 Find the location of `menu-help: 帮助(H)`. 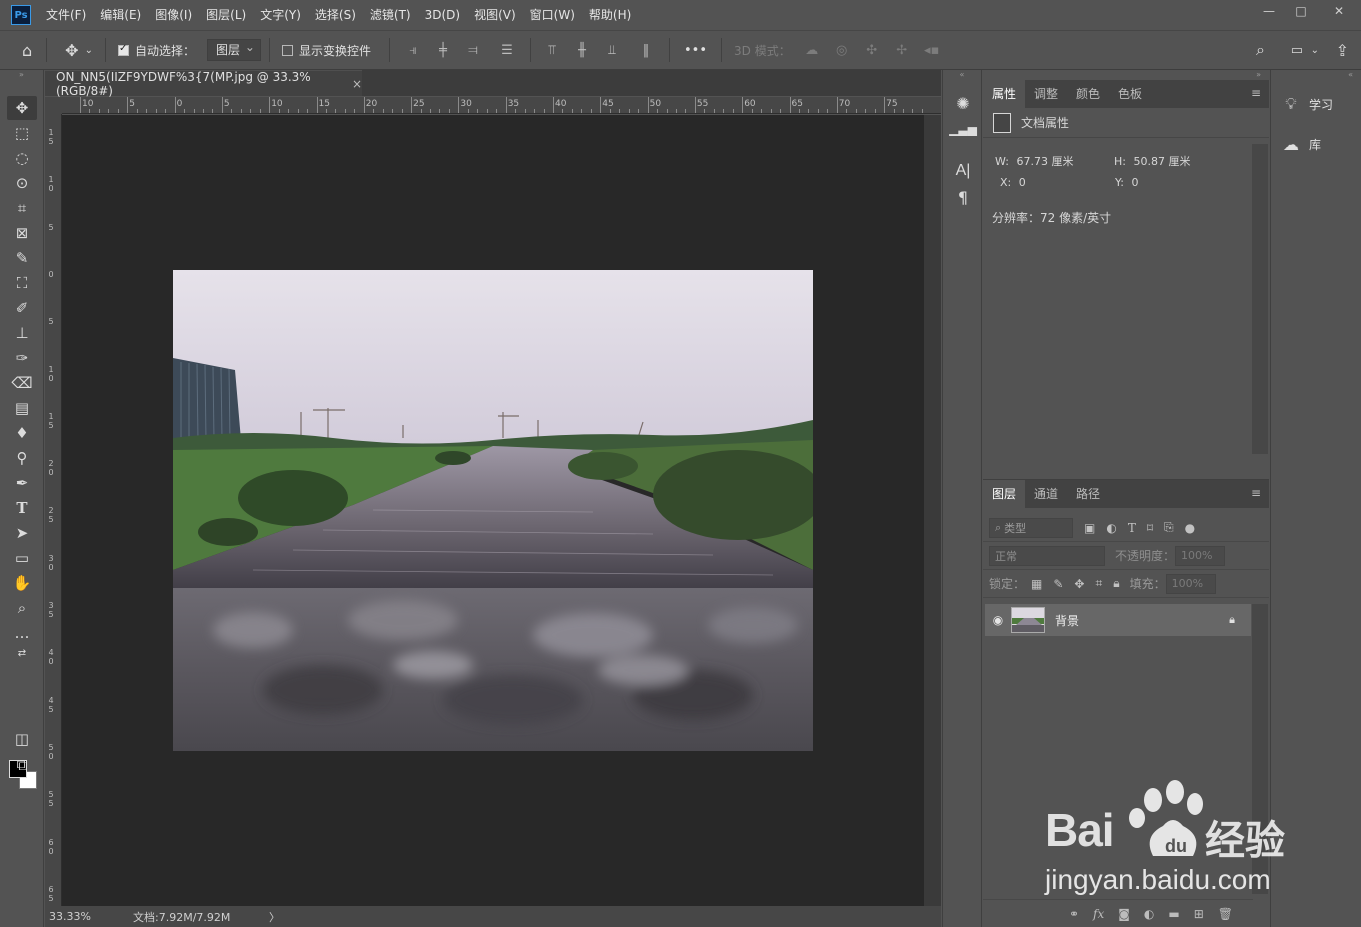

menu-help: 帮助(H) is located at coordinates (610, 15).